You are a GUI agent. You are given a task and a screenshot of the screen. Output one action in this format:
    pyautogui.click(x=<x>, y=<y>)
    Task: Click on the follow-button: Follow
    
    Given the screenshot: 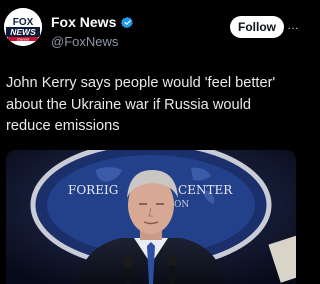 What is the action you would take?
    pyautogui.click(x=257, y=27)
    